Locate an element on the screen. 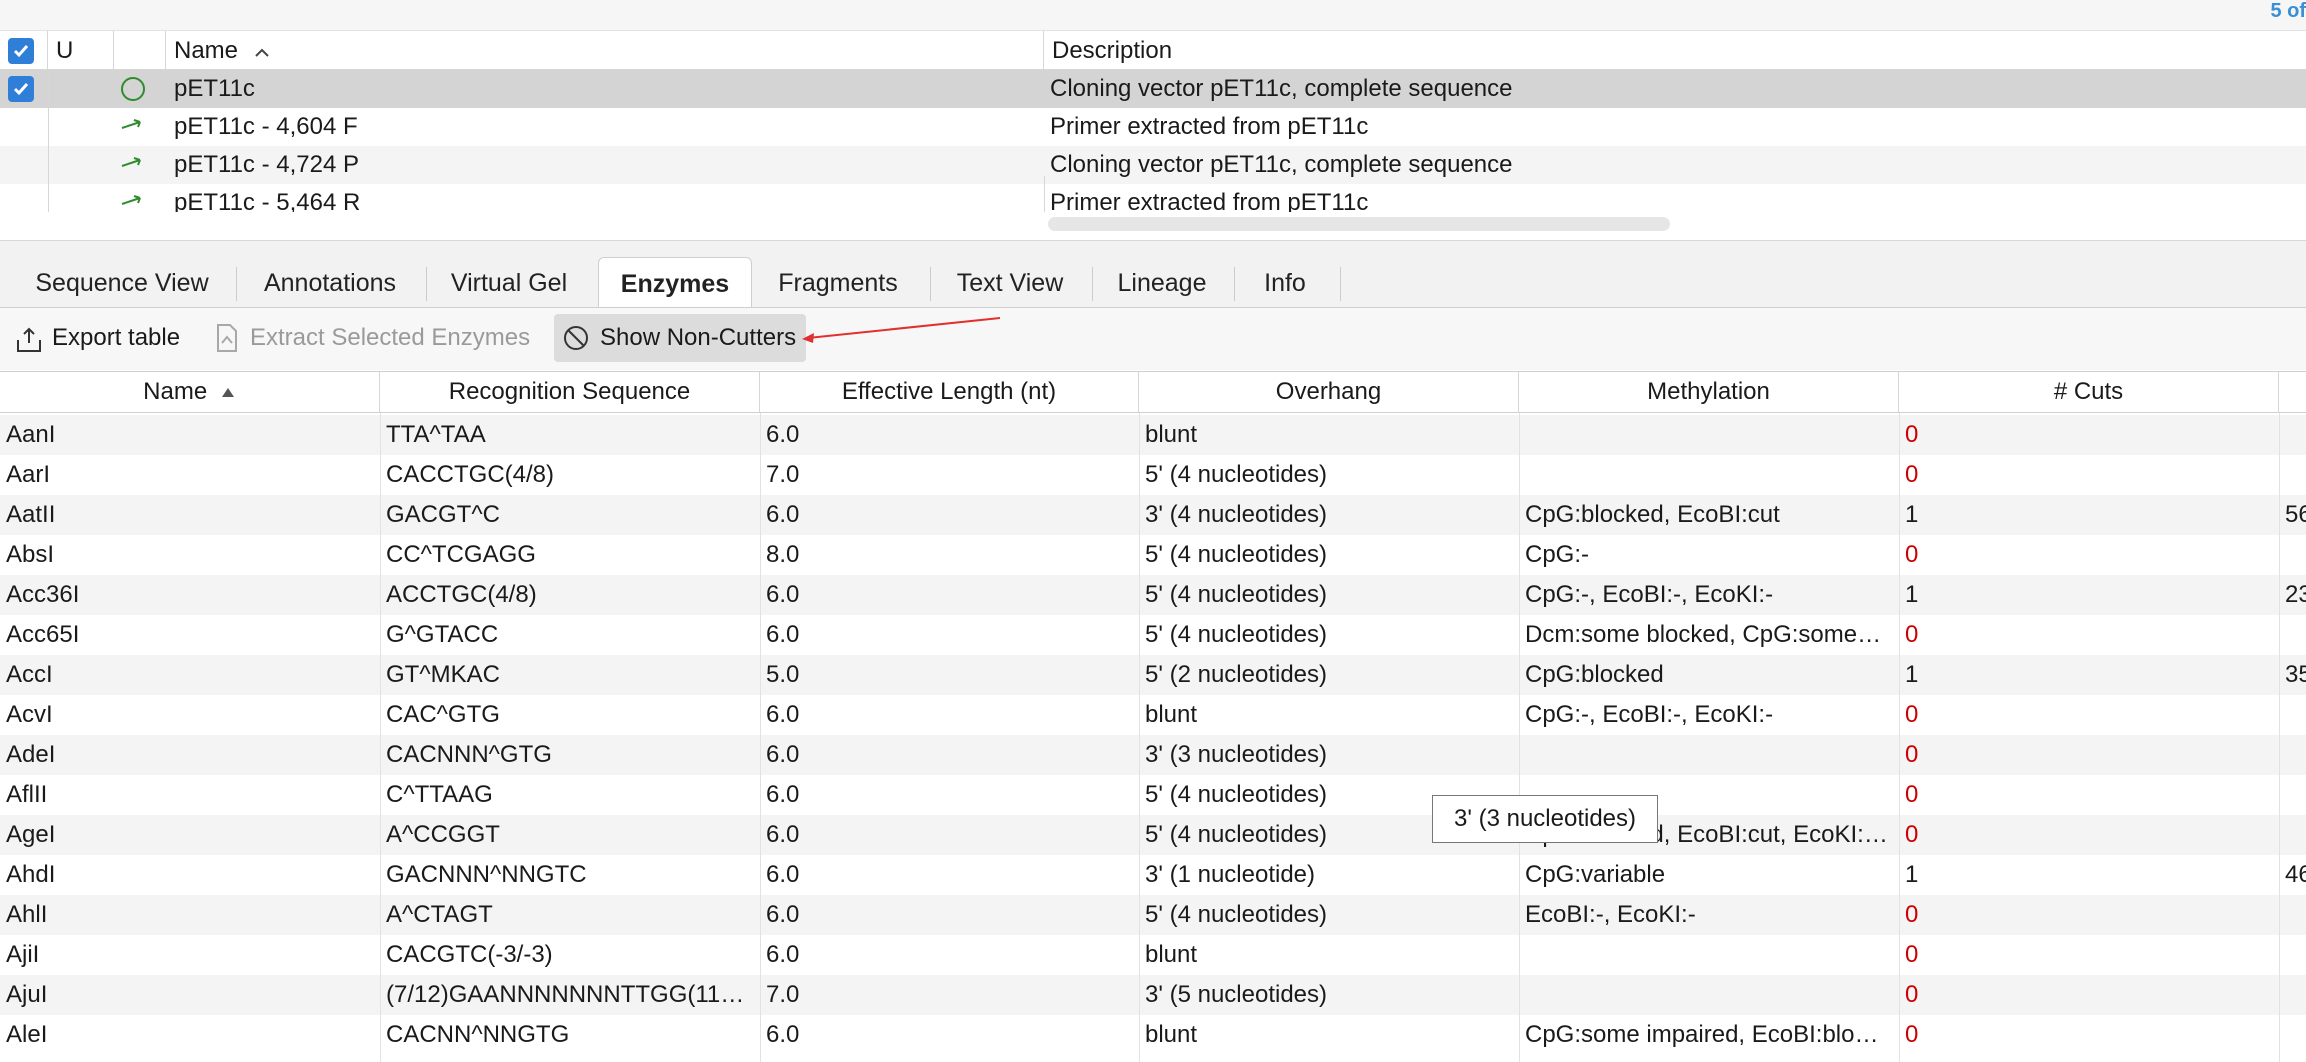  enzyme-row: AflII C^TTAAG 6.0 5' (4 nucleotides) 0 is located at coordinates (1153, 795).